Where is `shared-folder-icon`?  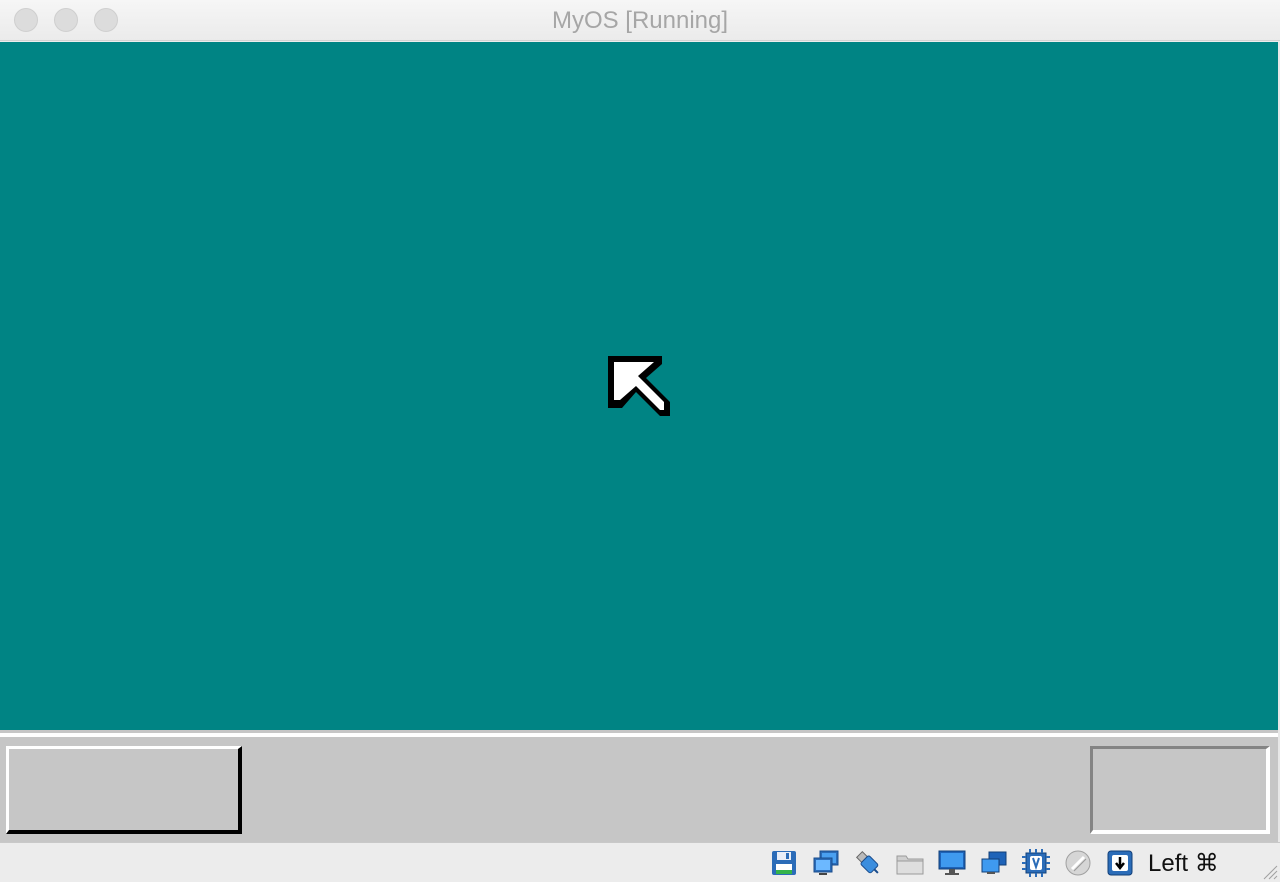 shared-folder-icon is located at coordinates (910, 863).